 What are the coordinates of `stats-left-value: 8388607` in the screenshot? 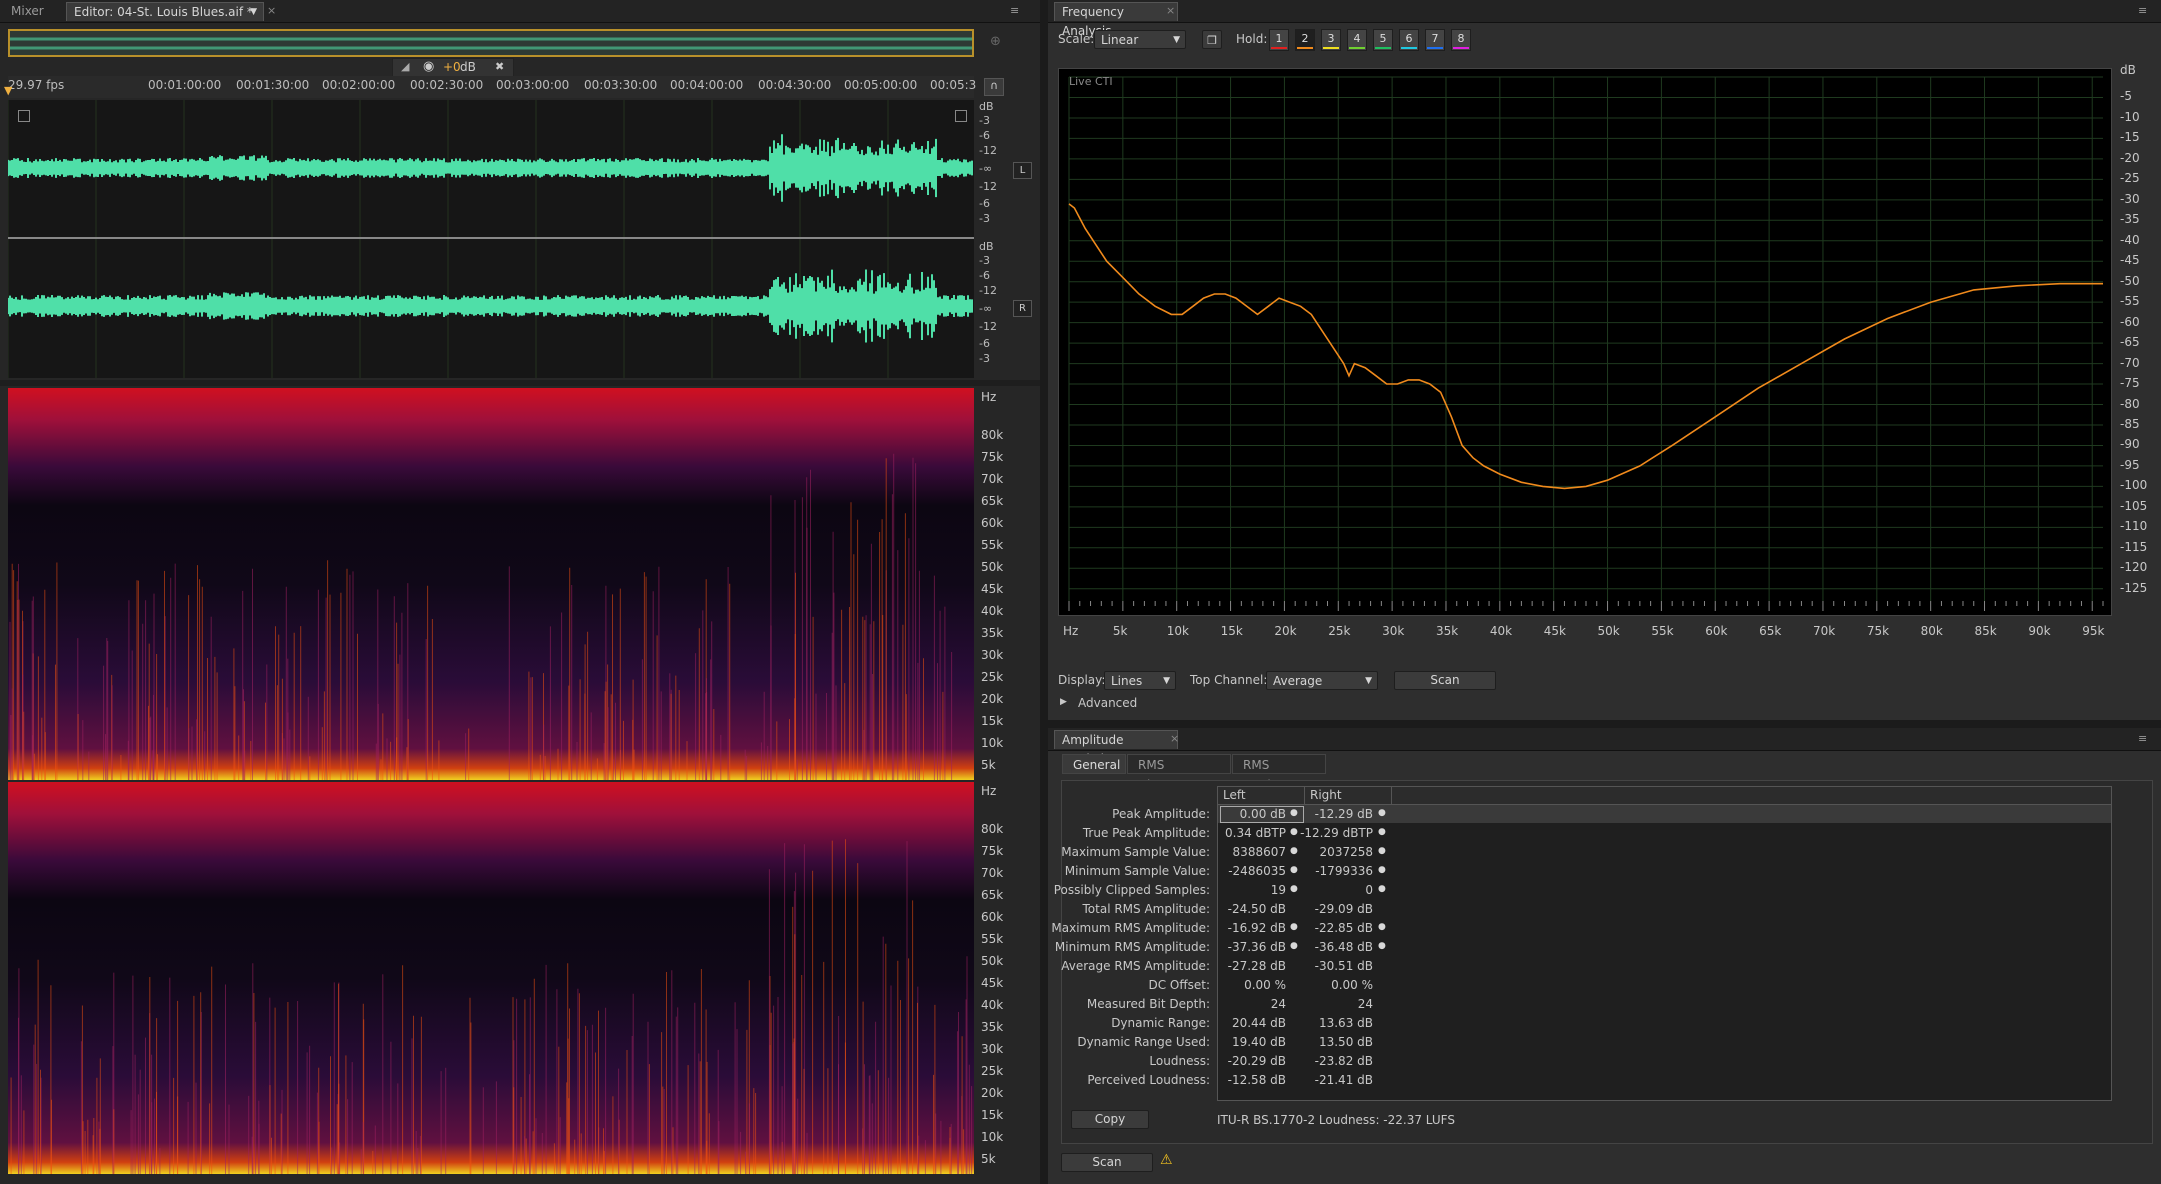 It's located at (1246, 852).